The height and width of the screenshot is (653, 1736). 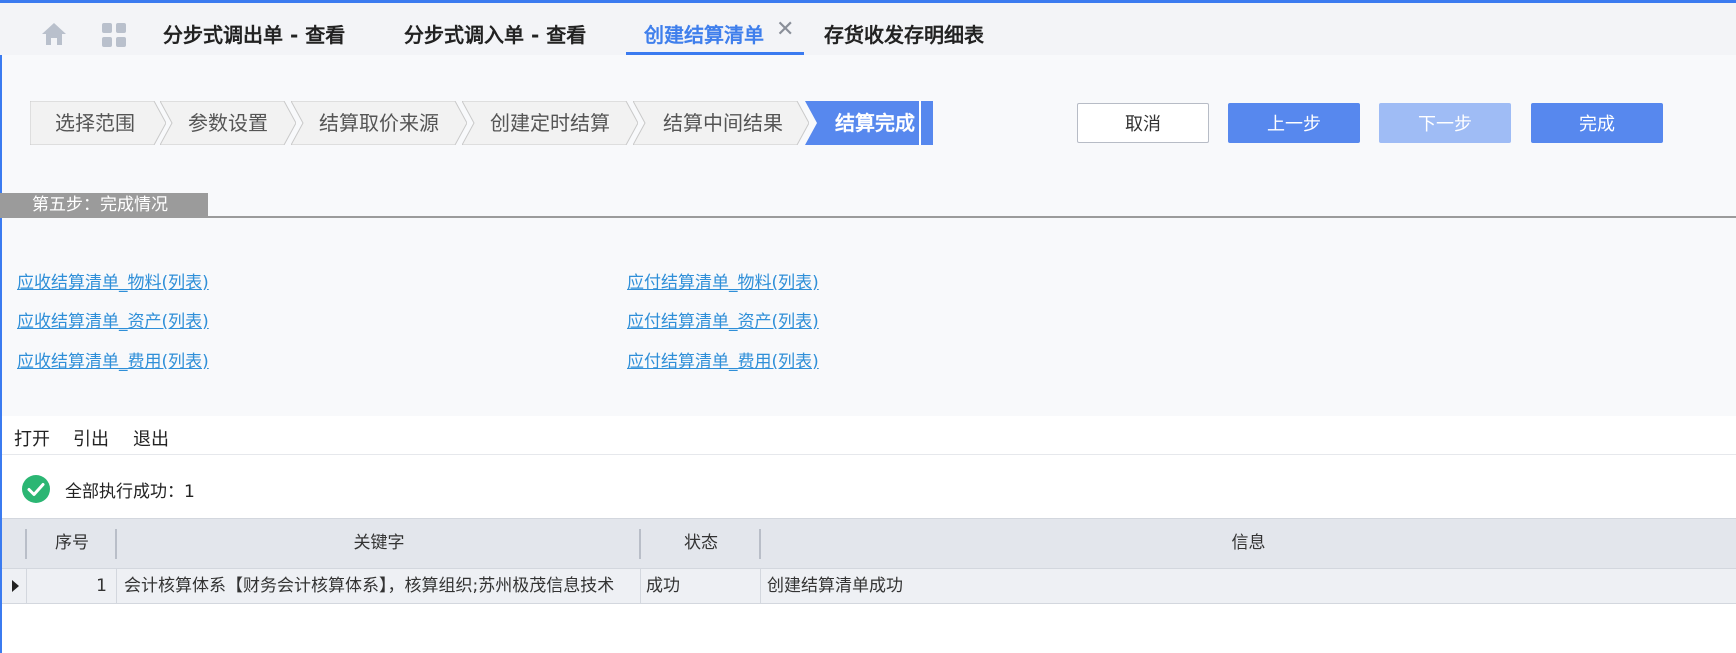 What do you see at coordinates (904, 34) in the screenshot?
I see `tab-inventory-detail: 存货收发存明细表` at bounding box center [904, 34].